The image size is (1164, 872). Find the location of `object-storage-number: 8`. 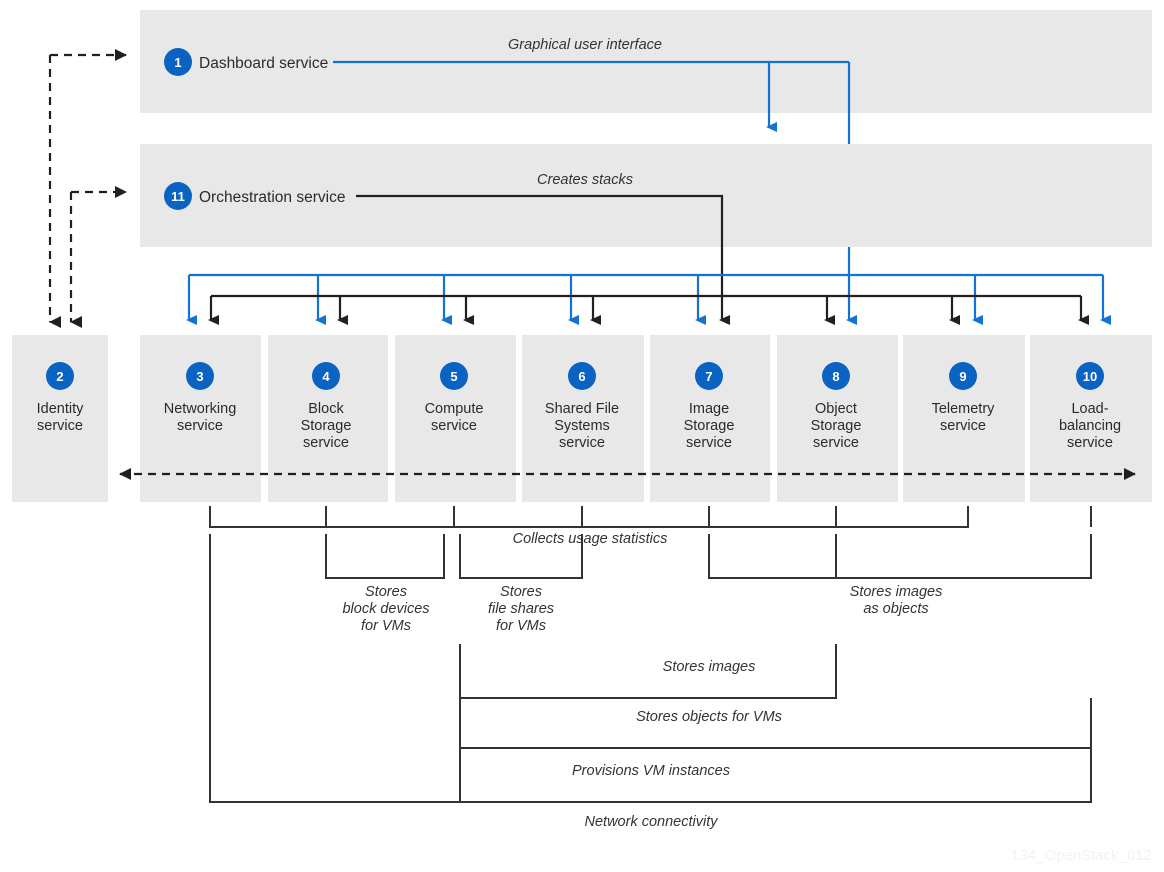

object-storage-number: 8 is located at coordinates (835, 376).